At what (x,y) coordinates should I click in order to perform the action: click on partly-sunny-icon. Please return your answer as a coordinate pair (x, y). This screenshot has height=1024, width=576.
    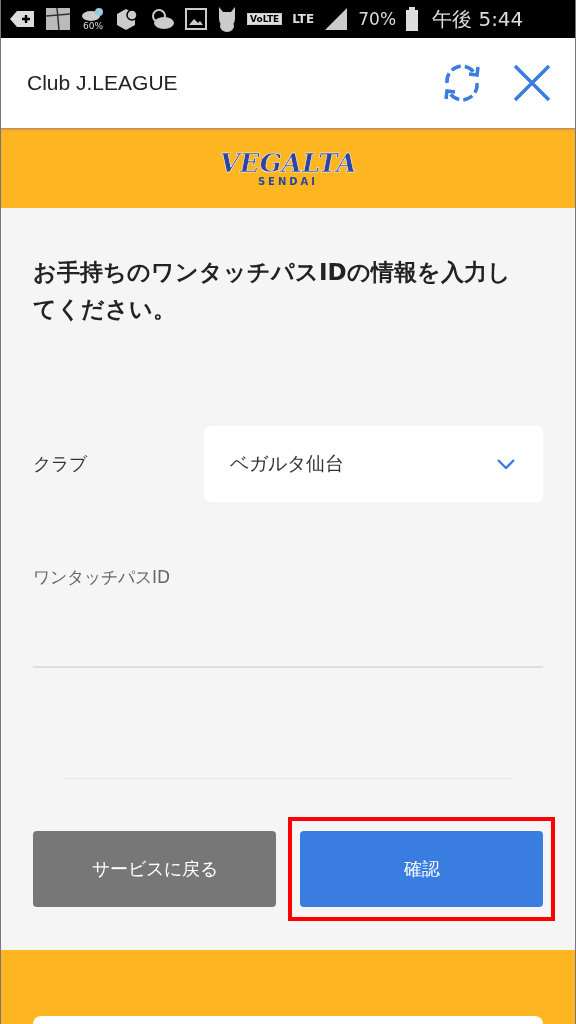
    Looking at the image, I should click on (162, 19).